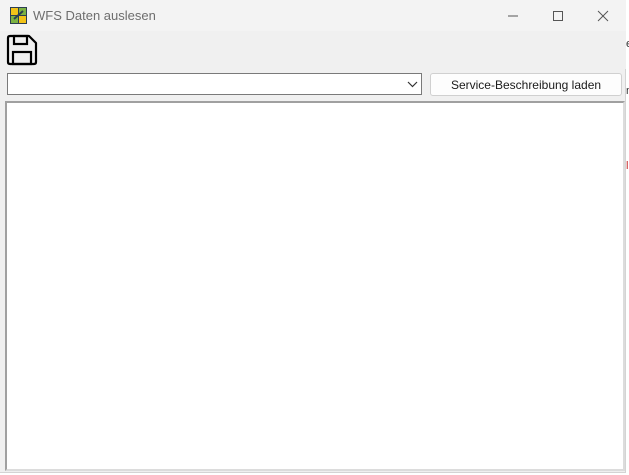  What do you see at coordinates (214, 84) in the screenshot?
I see `service-url-select` at bounding box center [214, 84].